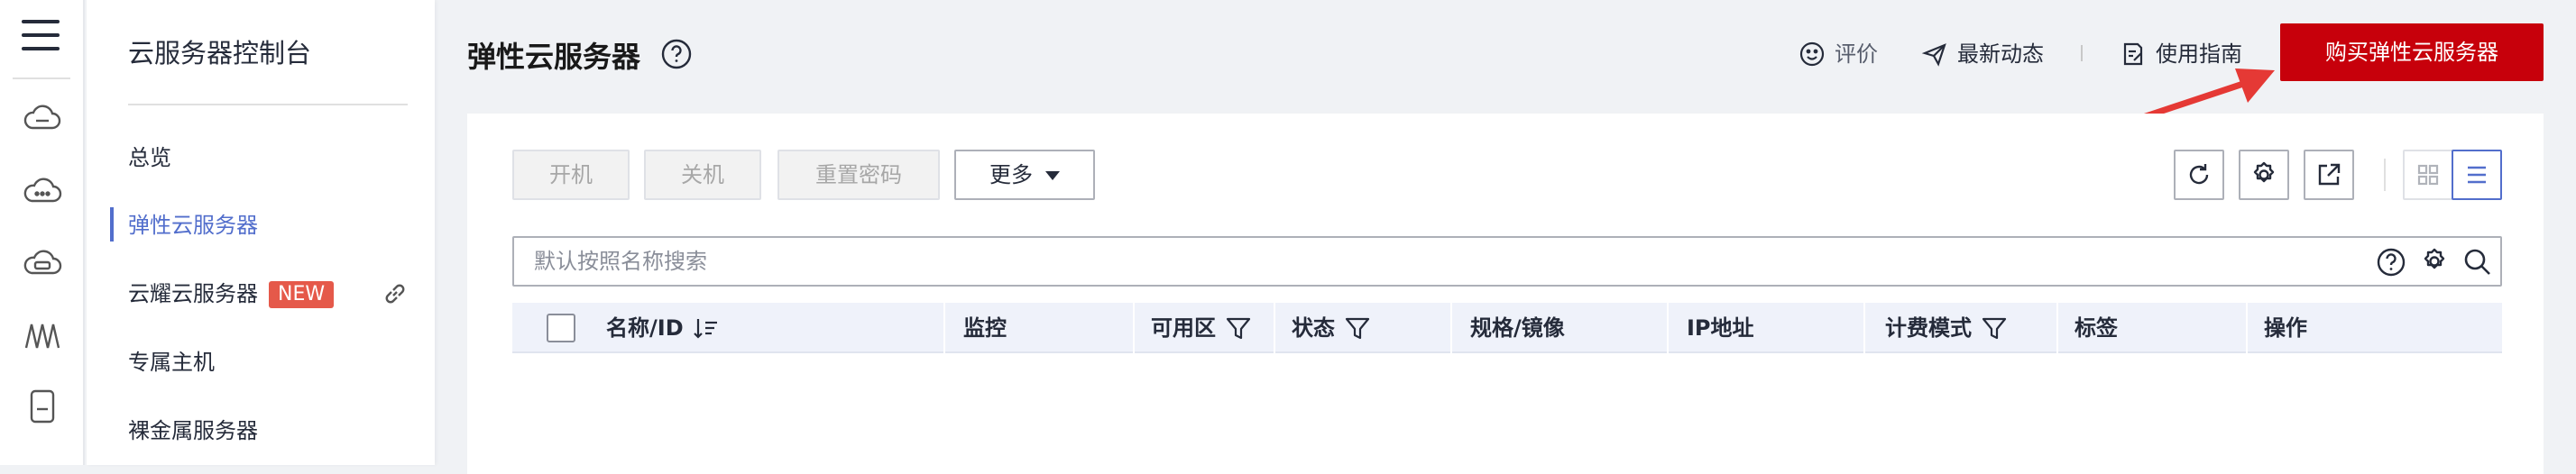 This screenshot has width=2576, height=474. I want to click on reset-password-button: 重置密码, so click(858, 175).